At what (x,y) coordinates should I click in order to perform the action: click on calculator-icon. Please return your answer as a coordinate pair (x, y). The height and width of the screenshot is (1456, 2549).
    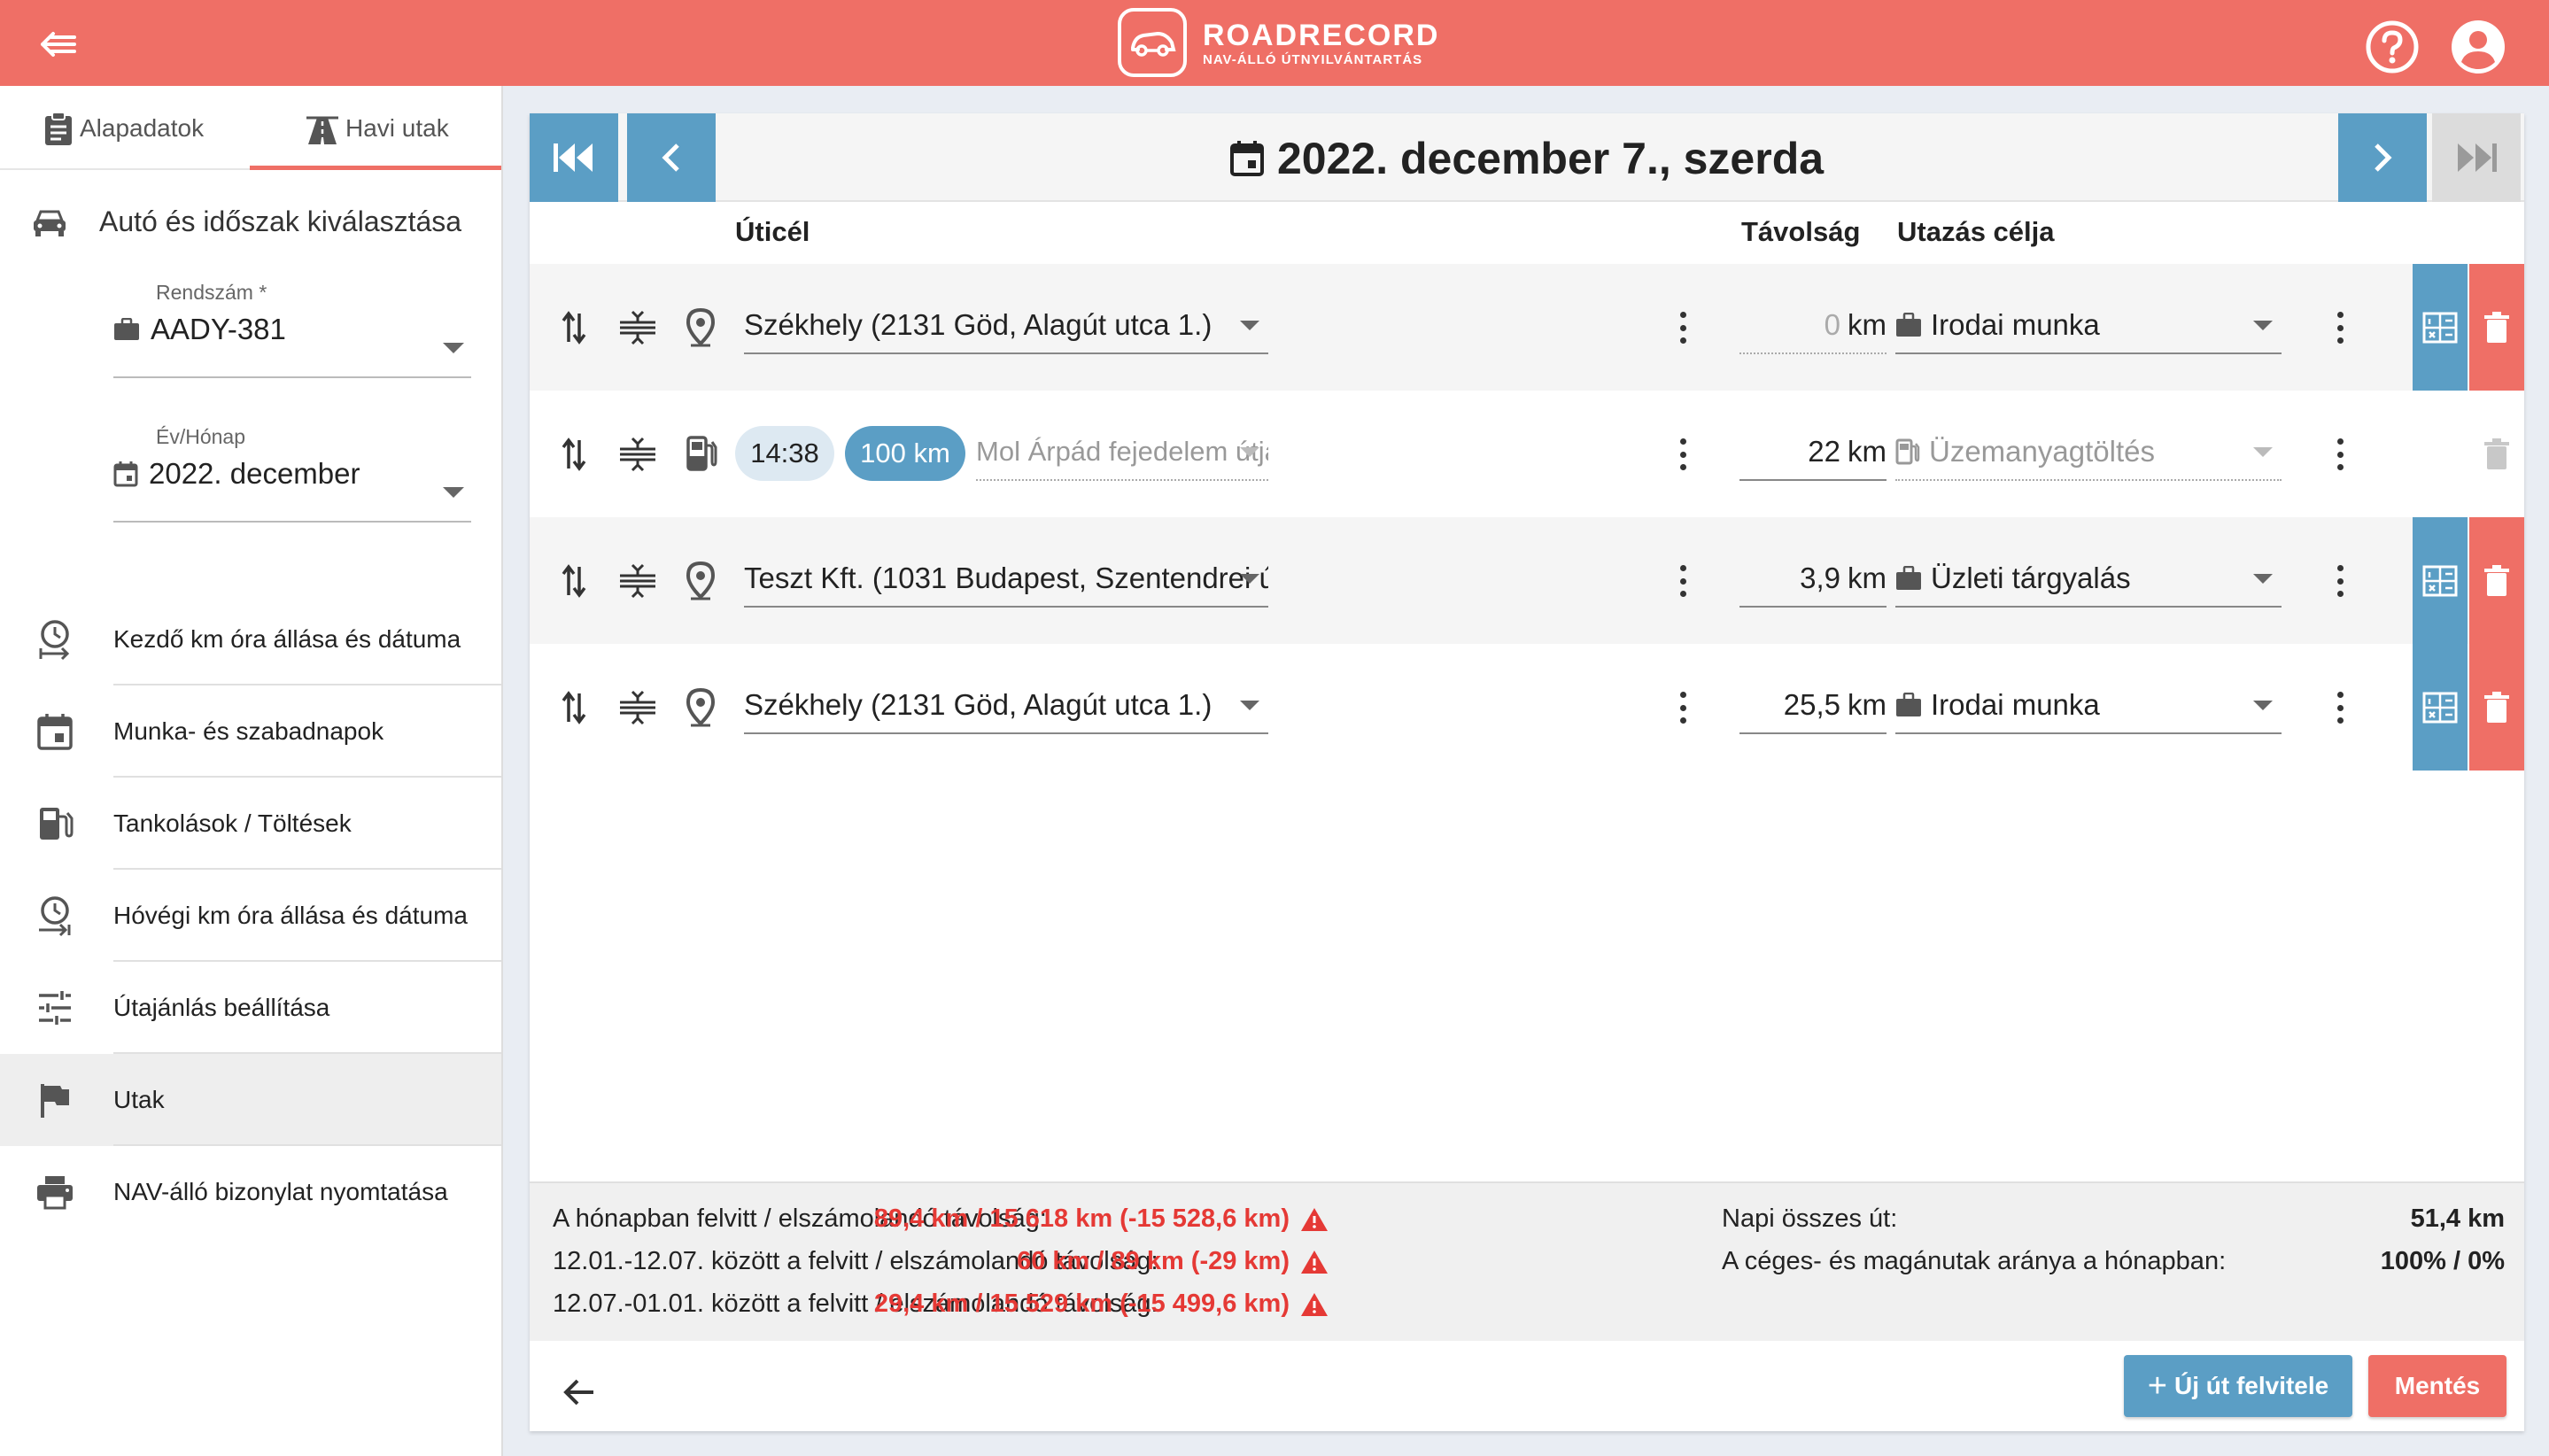
    Looking at the image, I should click on (2440, 327).